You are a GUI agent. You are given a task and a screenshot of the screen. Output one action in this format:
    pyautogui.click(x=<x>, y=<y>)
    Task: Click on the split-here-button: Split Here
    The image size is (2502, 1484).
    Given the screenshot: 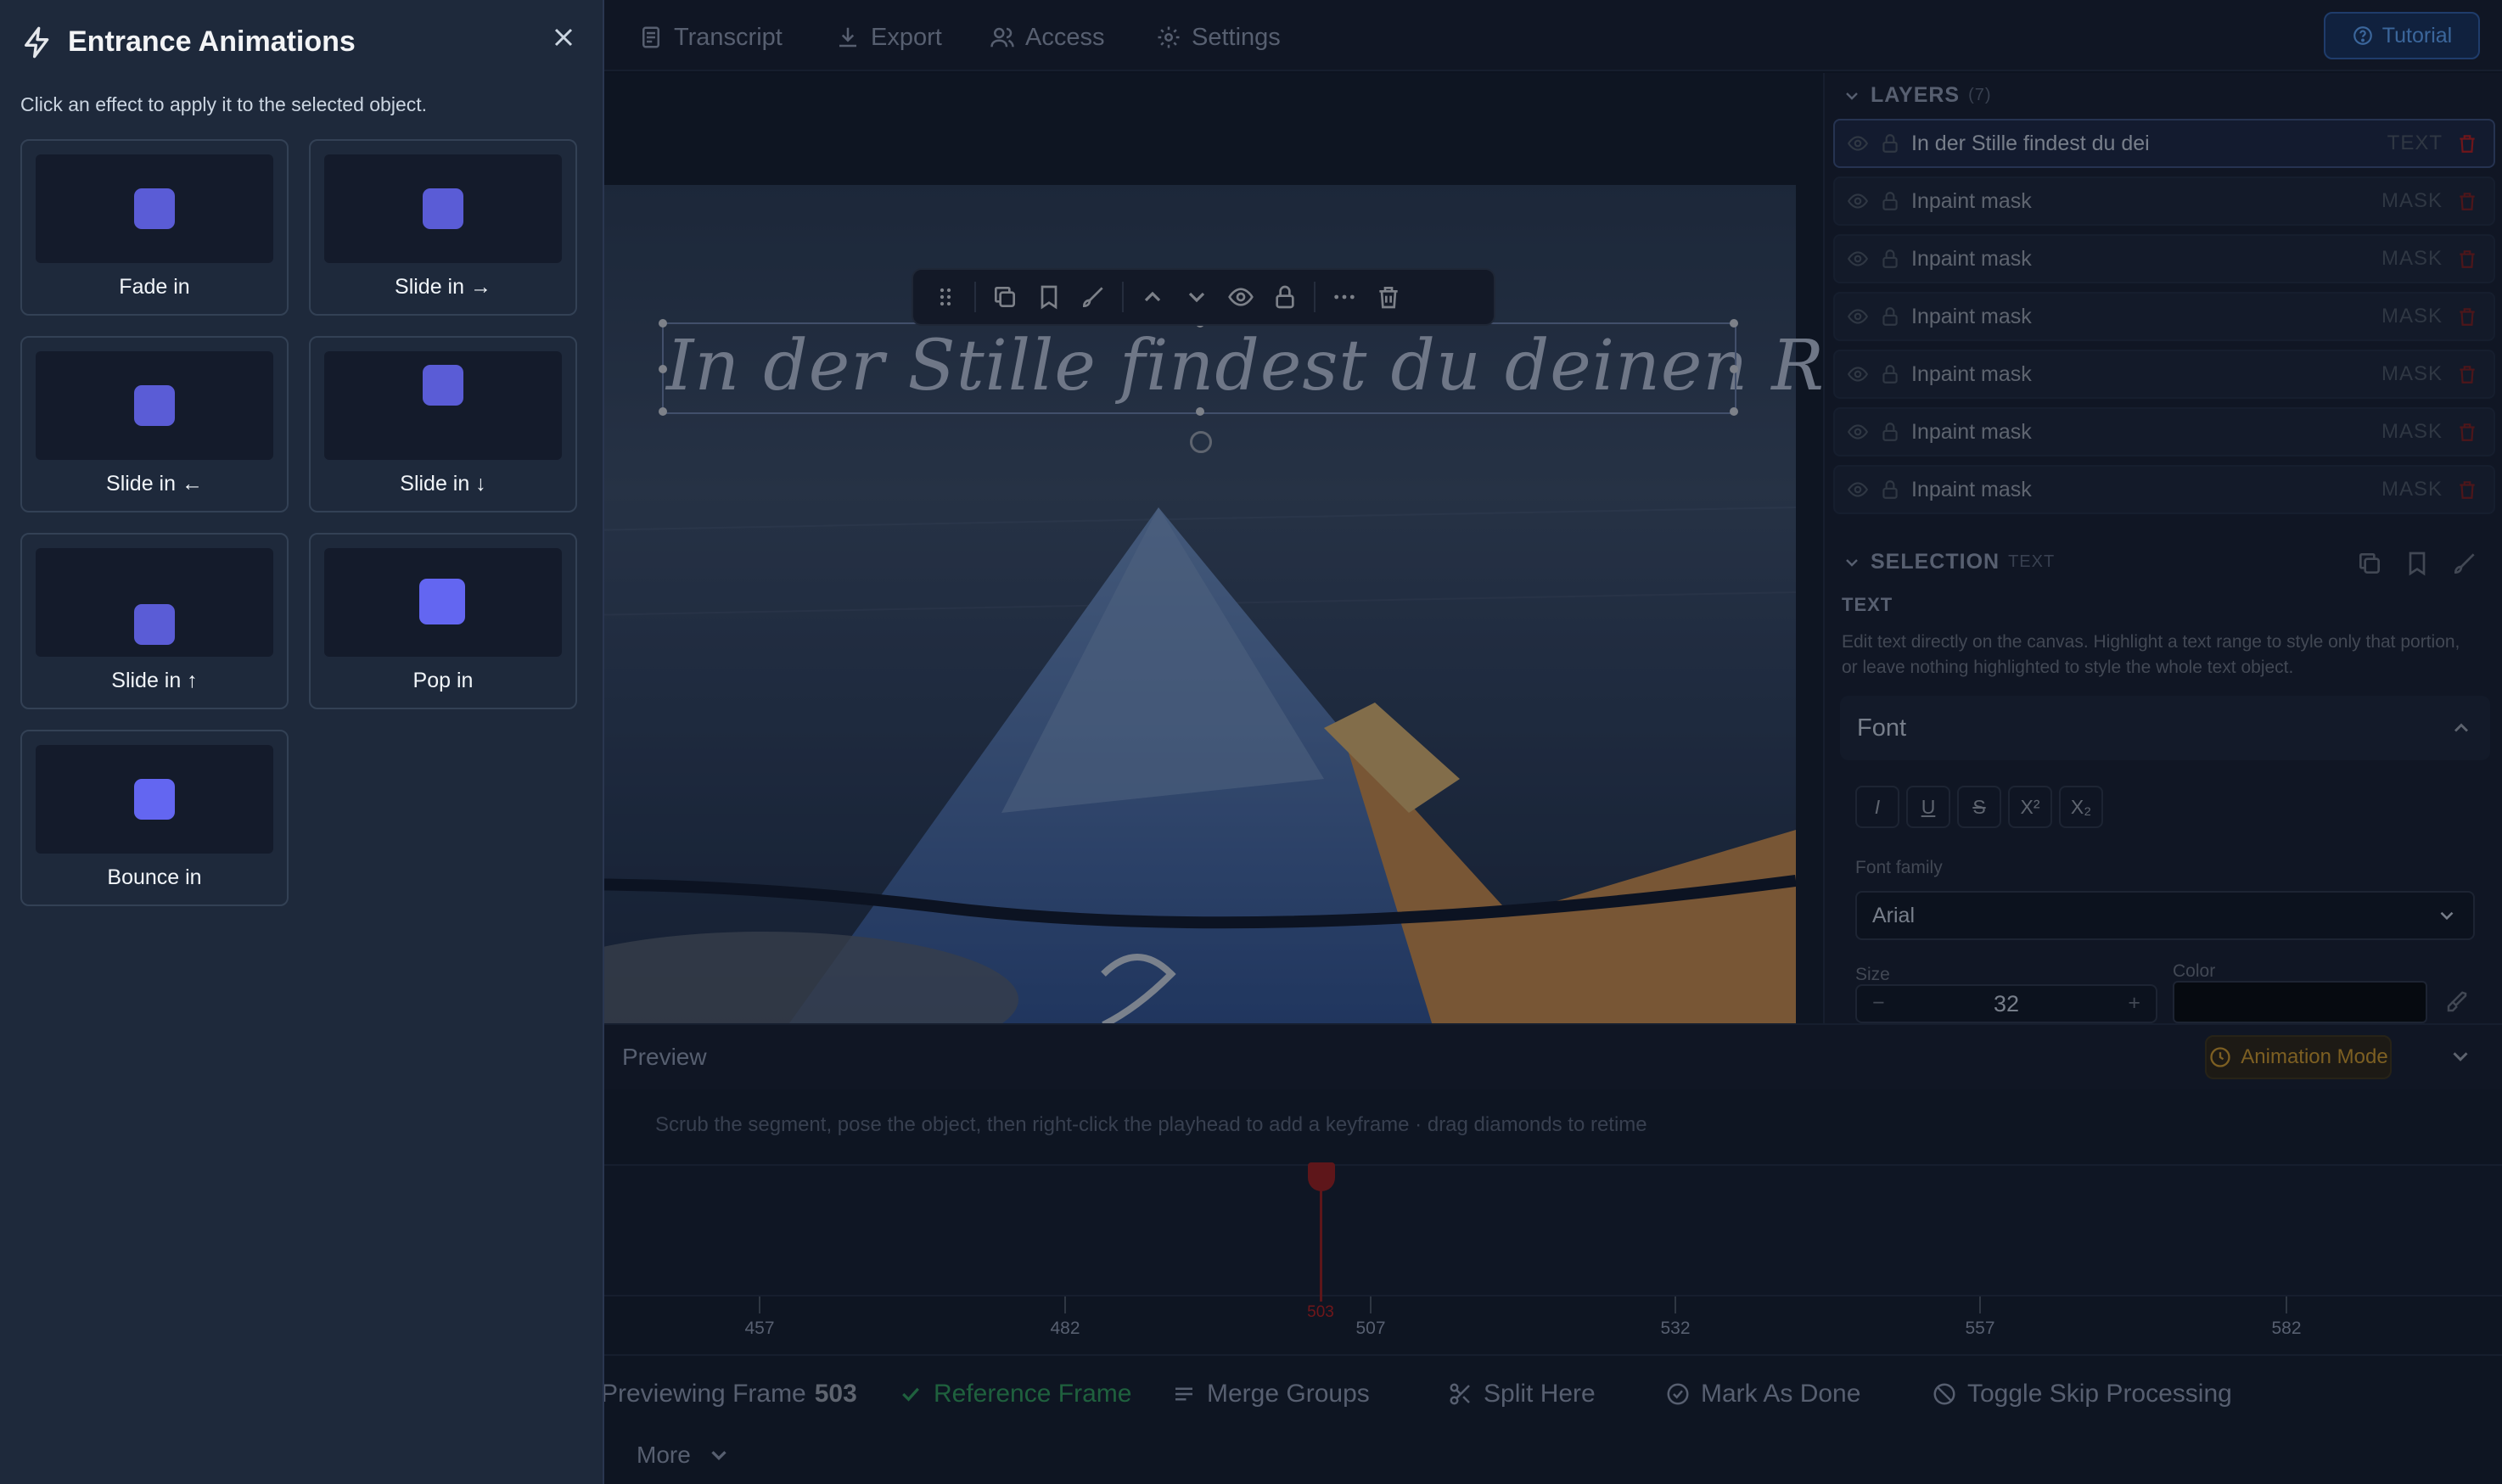 What is the action you would take?
    pyautogui.click(x=1522, y=1394)
    